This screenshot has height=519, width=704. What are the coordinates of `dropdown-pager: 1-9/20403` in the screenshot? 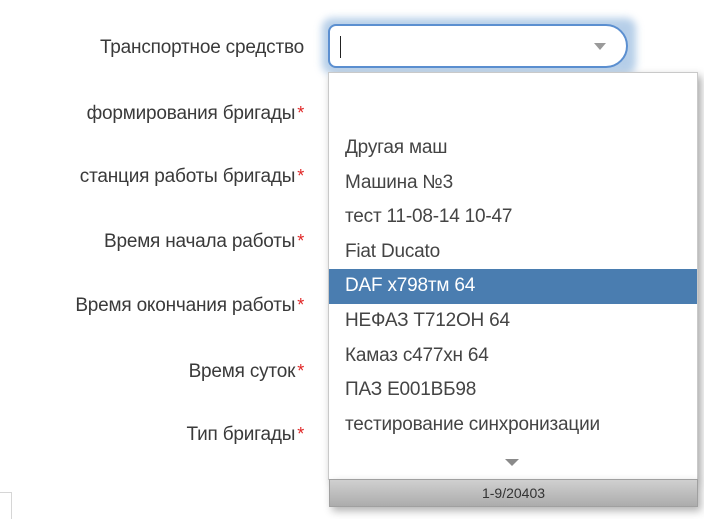 It's located at (513, 493).